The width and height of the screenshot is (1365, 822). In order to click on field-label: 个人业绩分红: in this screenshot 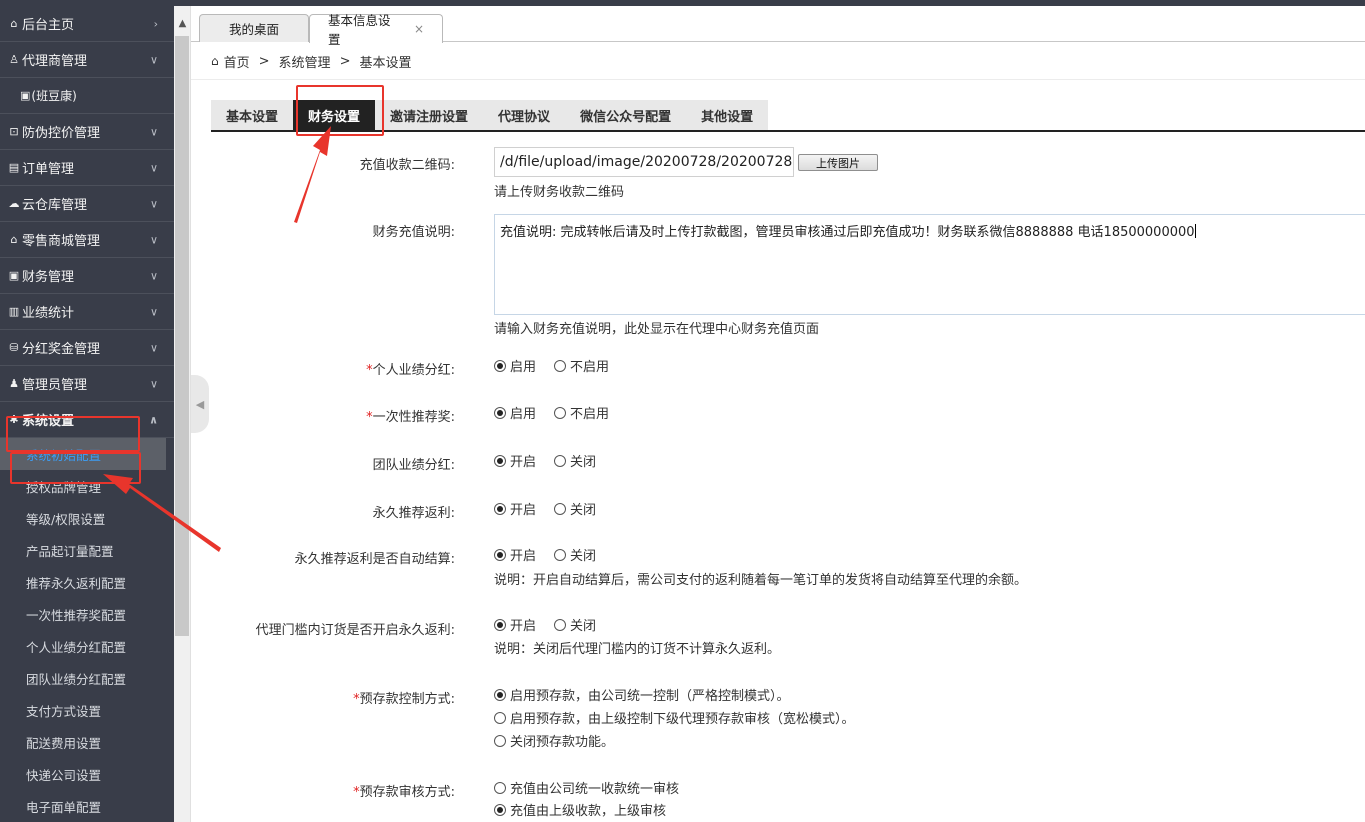, I will do `click(413, 370)`.